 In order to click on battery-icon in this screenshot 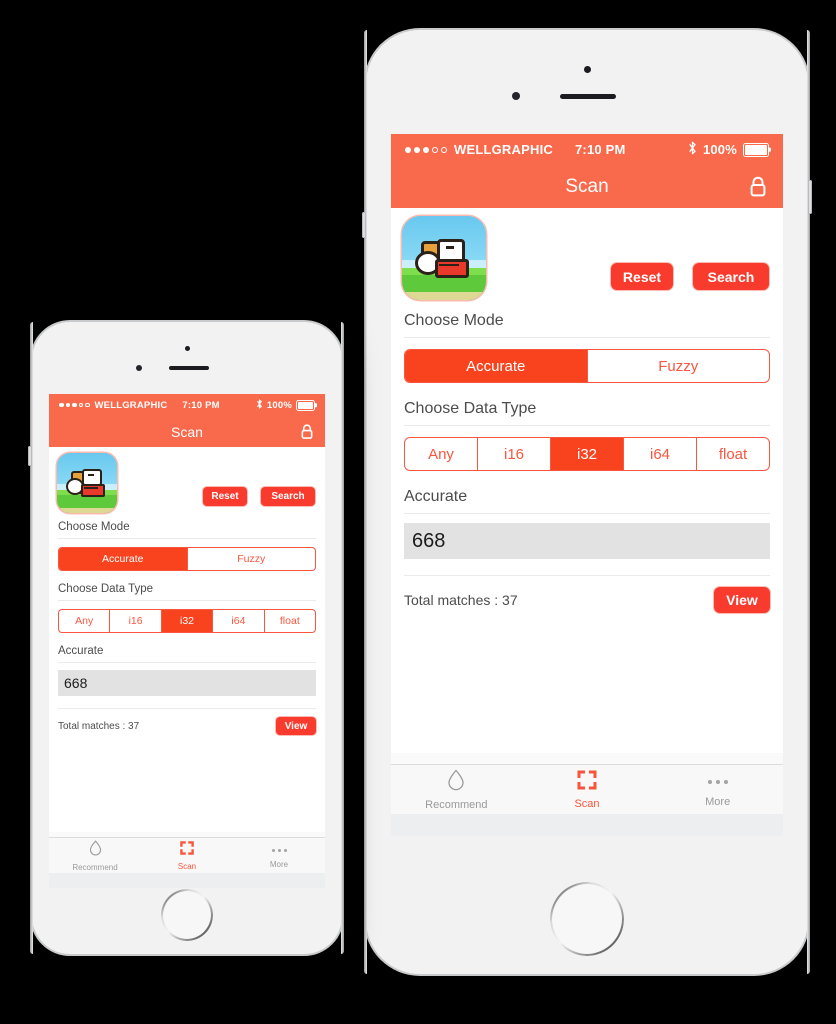, I will do `click(305, 405)`.